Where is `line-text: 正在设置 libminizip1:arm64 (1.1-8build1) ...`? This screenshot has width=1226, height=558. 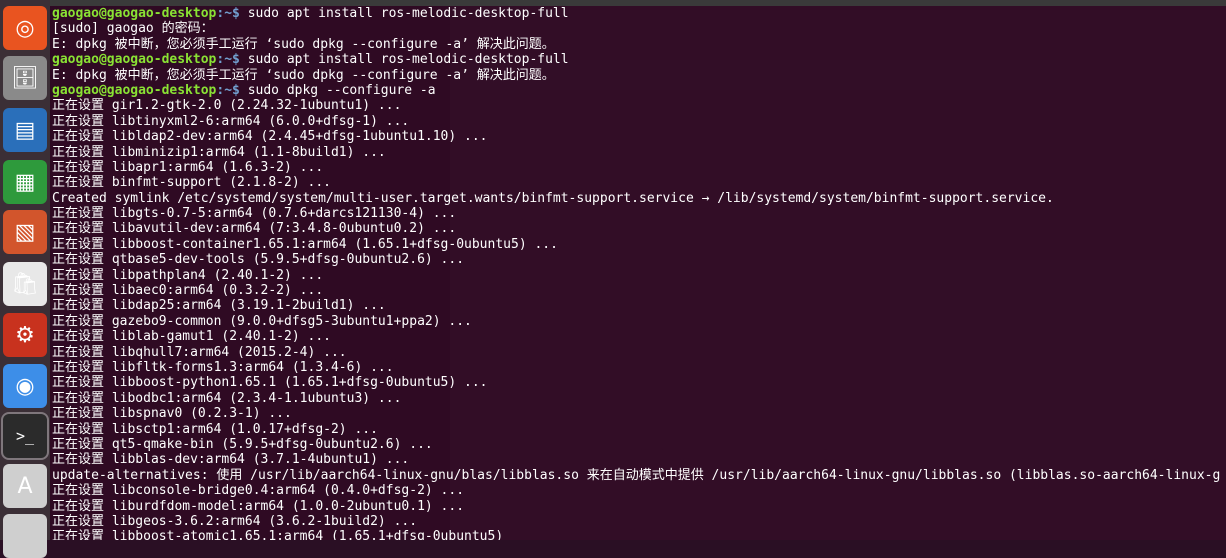
line-text: 正在设置 libminizip1:arm64 (1.1-8build1) ... is located at coordinates (219, 152).